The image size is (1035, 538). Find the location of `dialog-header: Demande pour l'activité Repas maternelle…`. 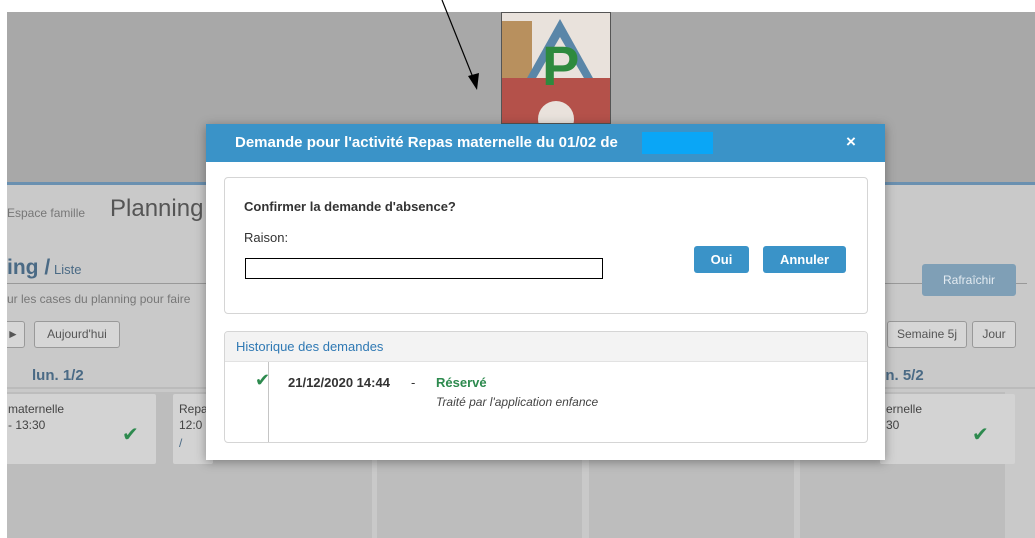

dialog-header: Demande pour l'activité Repas maternelle… is located at coordinates (545, 143).